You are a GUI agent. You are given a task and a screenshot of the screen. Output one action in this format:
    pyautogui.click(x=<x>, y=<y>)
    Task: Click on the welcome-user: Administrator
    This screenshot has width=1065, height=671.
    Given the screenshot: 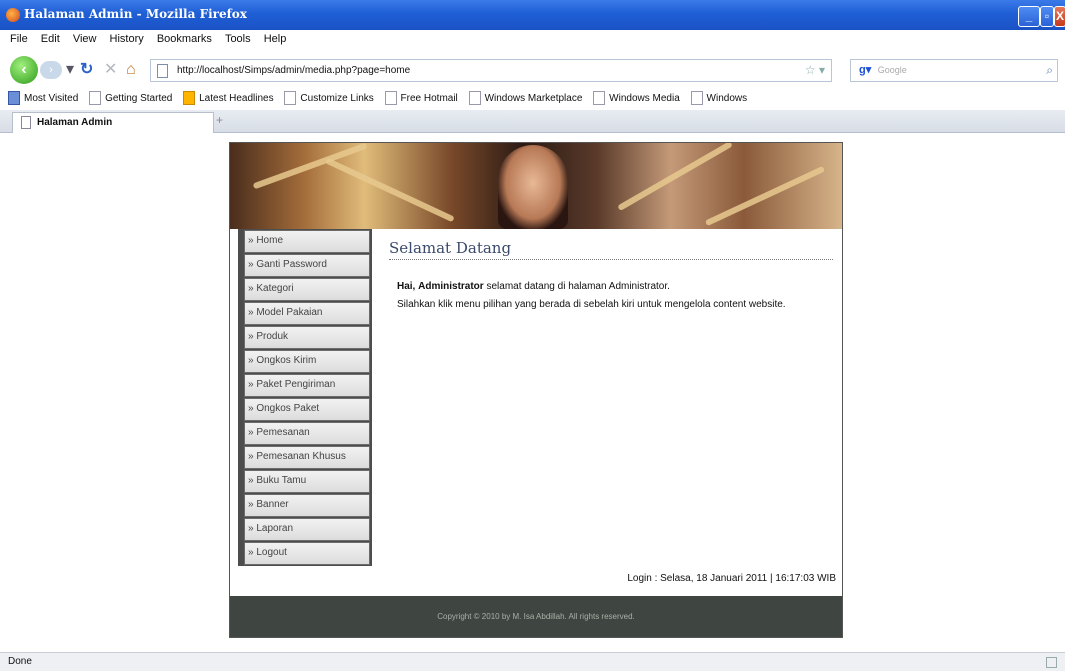 What is the action you would take?
    pyautogui.click(x=451, y=286)
    